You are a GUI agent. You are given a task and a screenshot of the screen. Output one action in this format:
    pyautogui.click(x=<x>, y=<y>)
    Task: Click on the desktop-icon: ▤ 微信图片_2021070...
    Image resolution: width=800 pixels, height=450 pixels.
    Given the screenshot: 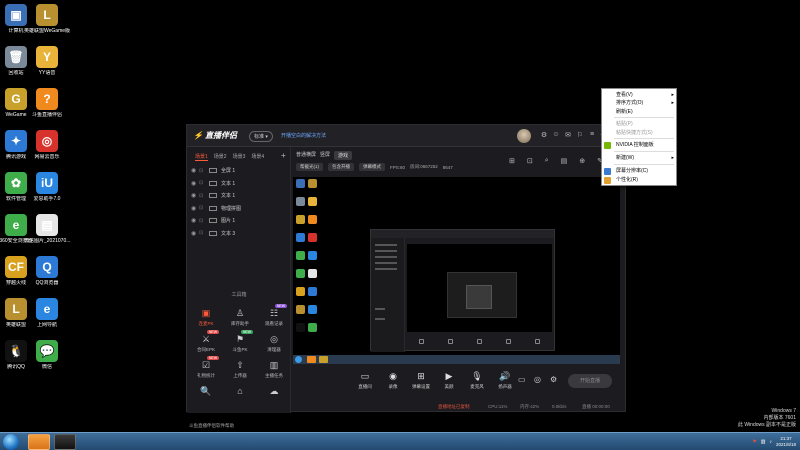 What is the action you would take?
    pyautogui.click(x=47, y=229)
    